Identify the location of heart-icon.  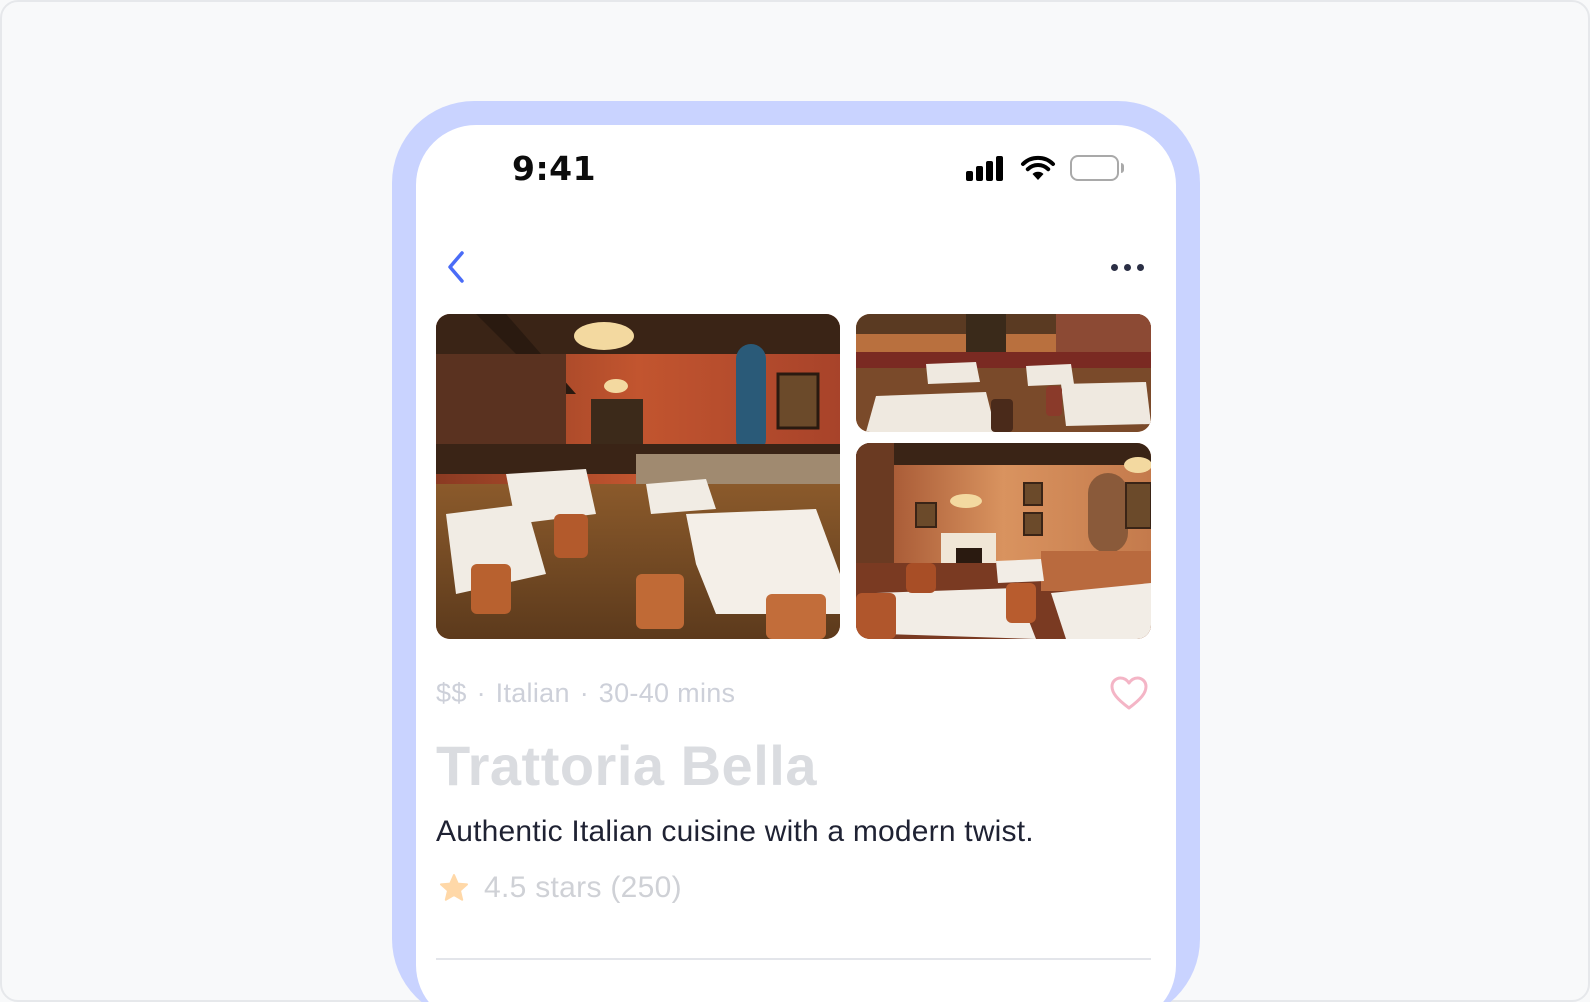
(1129, 693).